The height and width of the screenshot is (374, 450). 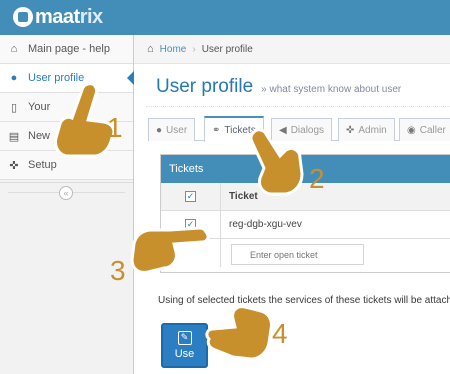 What do you see at coordinates (297, 254) in the screenshot?
I see `open-ticket-input` at bounding box center [297, 254].